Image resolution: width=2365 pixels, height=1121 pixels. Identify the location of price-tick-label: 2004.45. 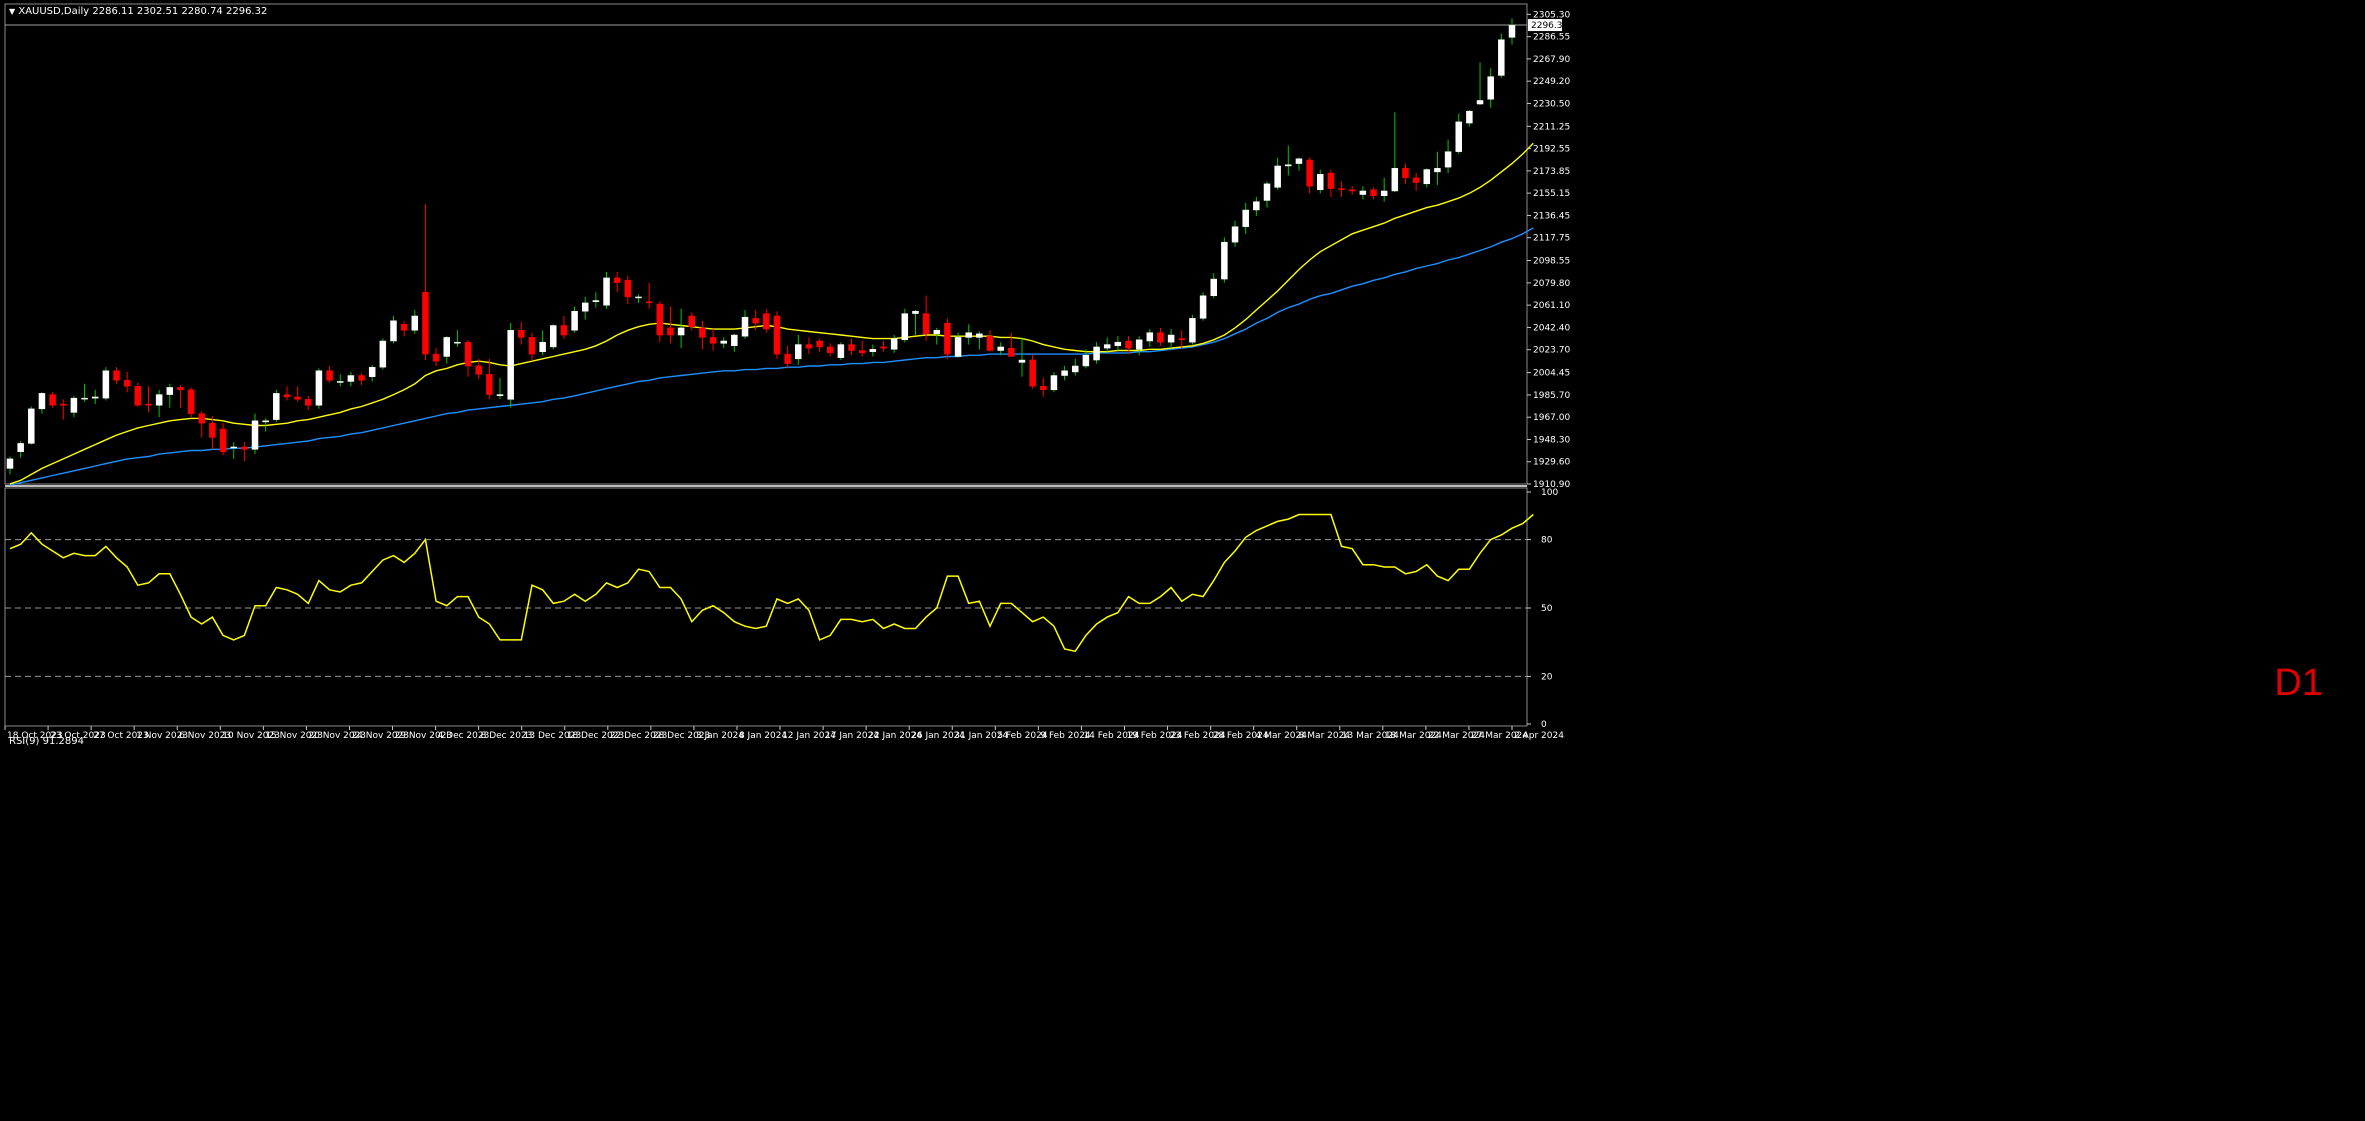
(1551, 374).